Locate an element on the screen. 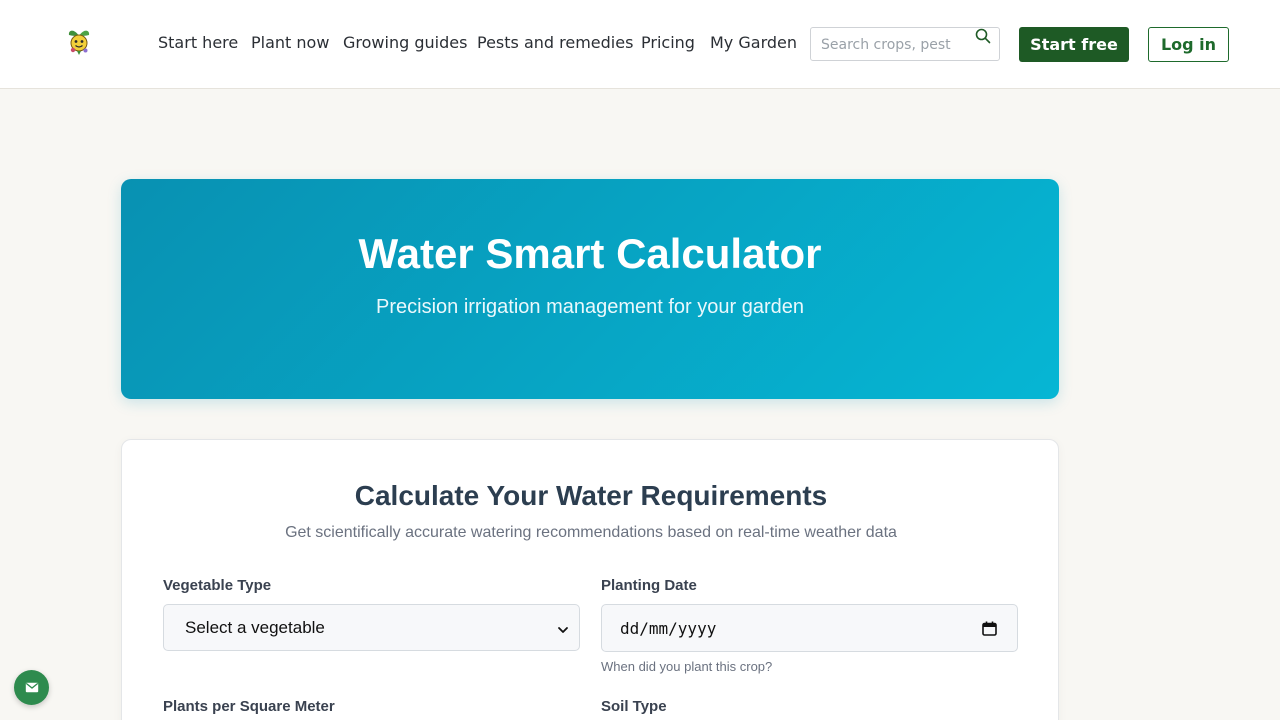  search-box is located at coordinates (905, 44).